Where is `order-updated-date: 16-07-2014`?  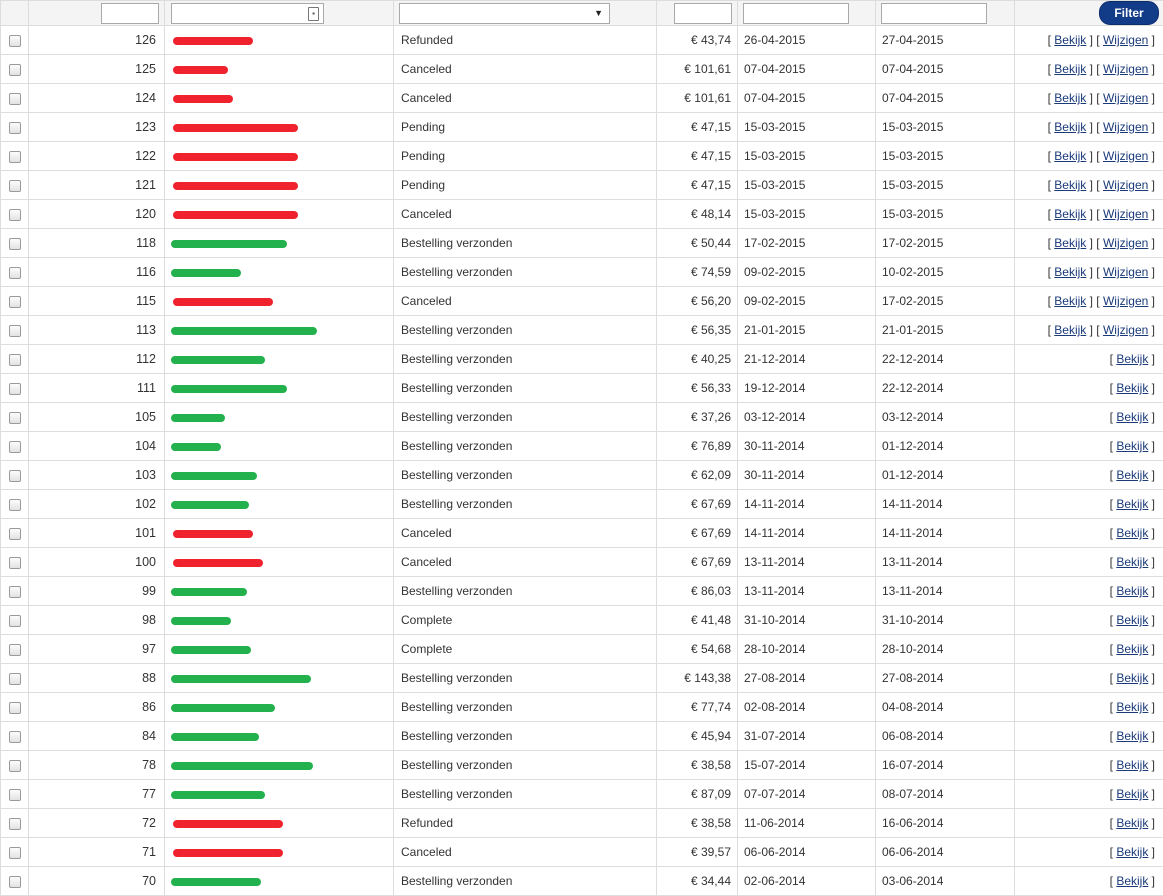
order-updated-date: 16-07-2014 is located at coordinates (945, 765).